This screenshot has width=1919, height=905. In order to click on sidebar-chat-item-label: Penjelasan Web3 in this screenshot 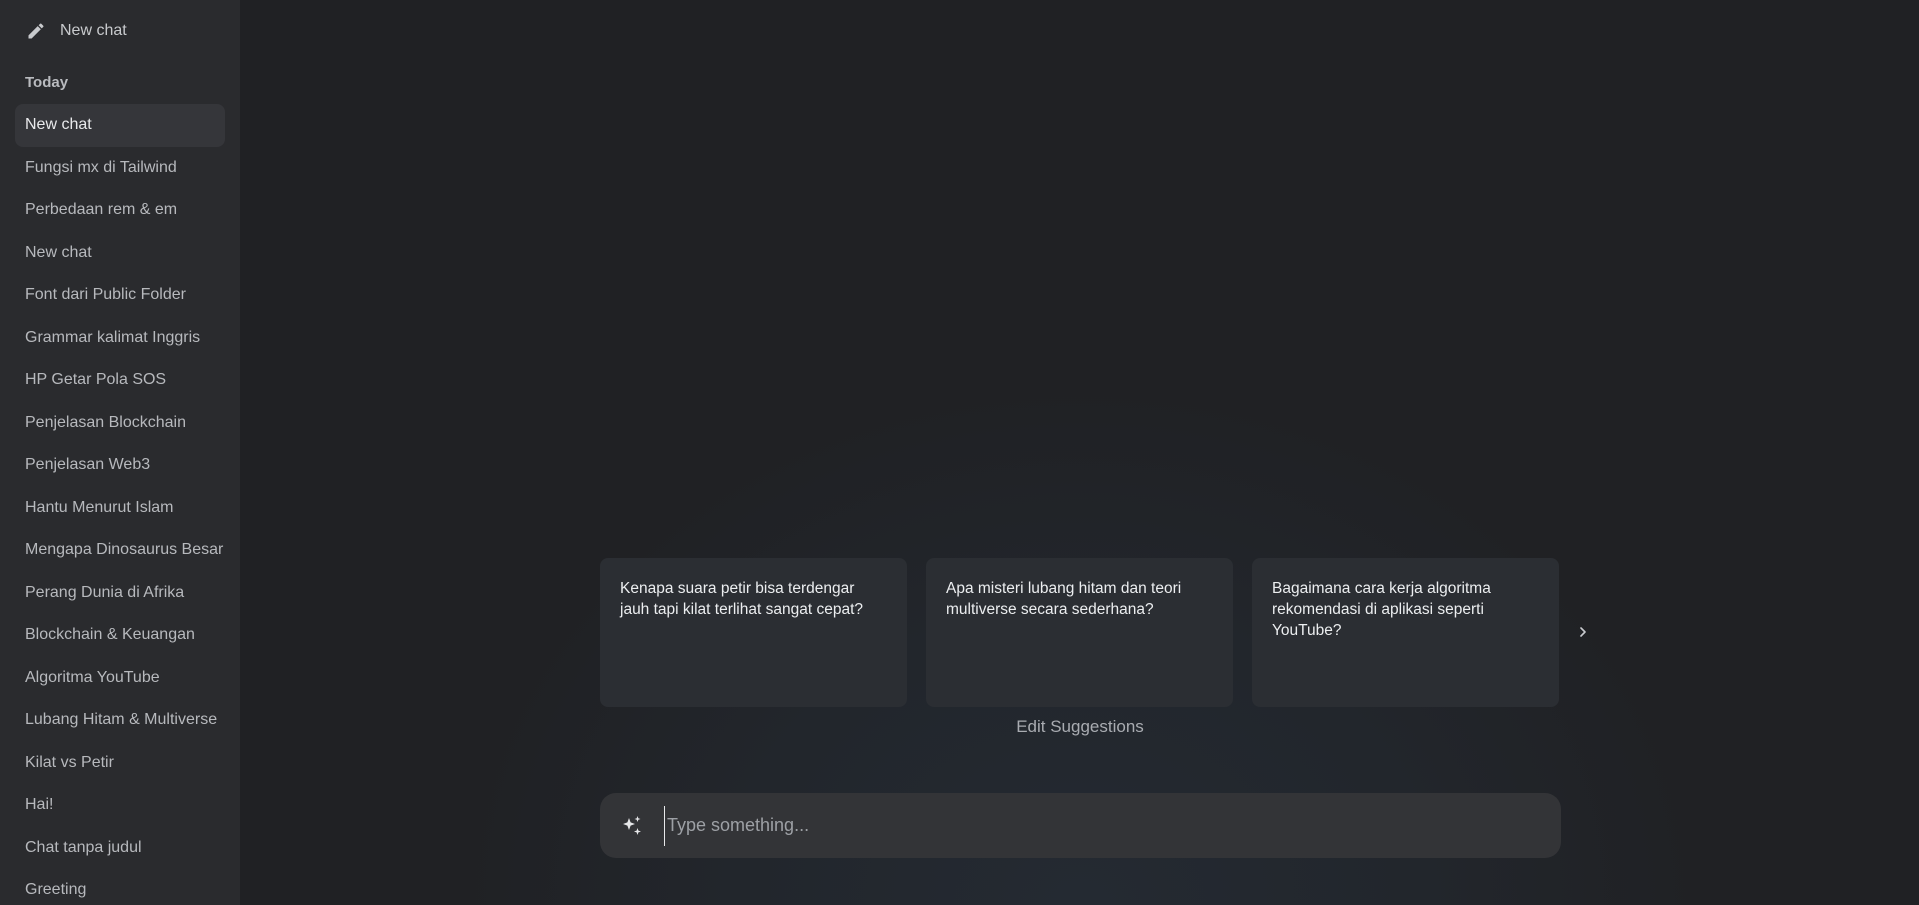, I will do `click(88, 465)`.